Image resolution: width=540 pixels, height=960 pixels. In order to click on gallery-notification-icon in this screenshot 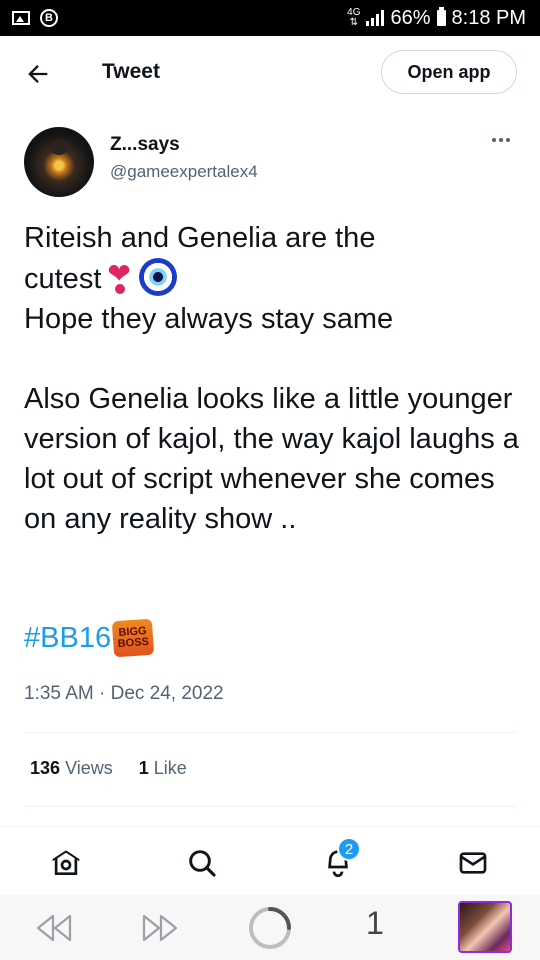, I will do `click(21, 18)`.